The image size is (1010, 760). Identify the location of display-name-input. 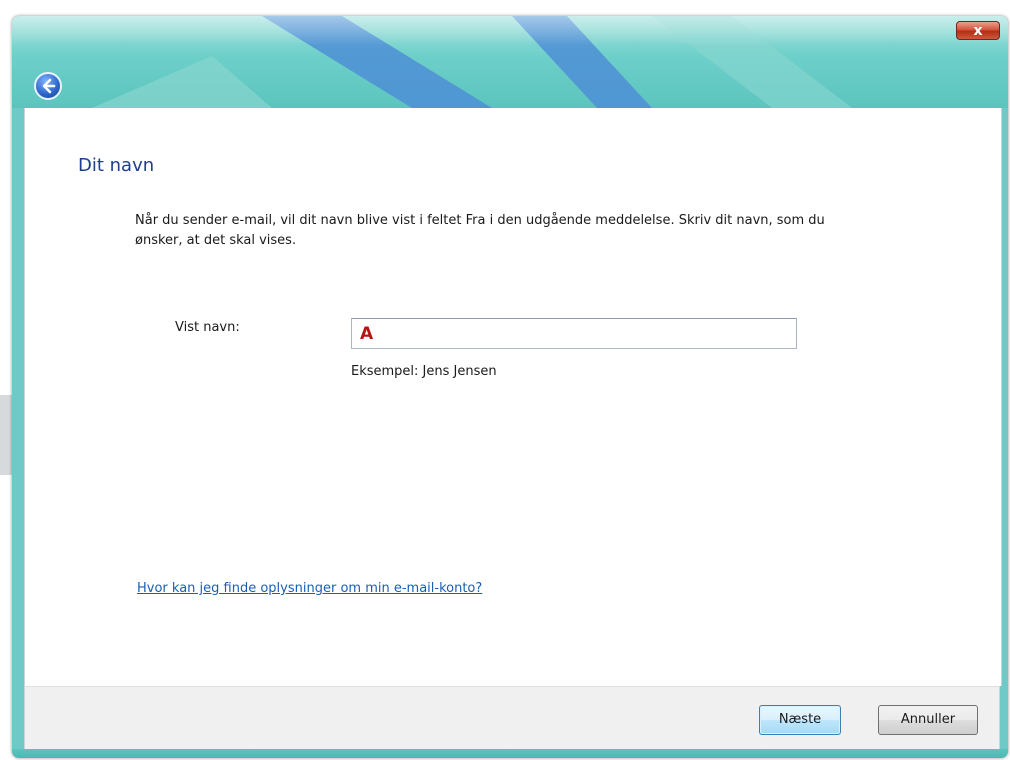
(574, 333).